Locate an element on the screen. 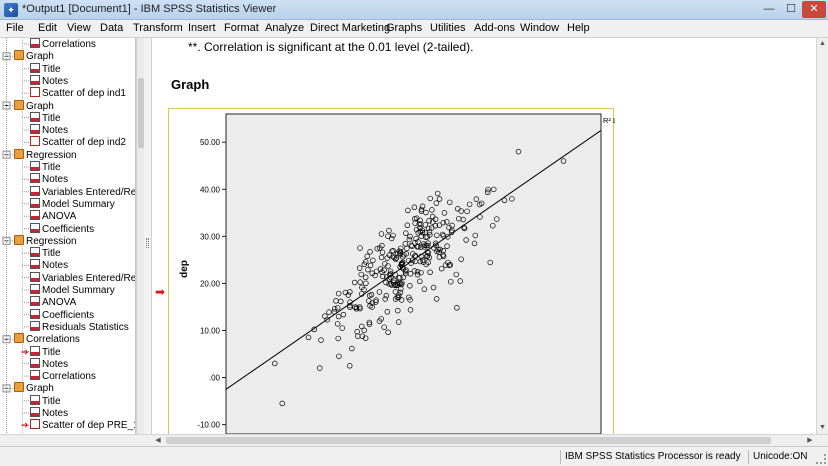 Image resolution: width=828 pixels, height=466 pixels. scroll-left-icon: ◀ is located at coordinates (158, 440).